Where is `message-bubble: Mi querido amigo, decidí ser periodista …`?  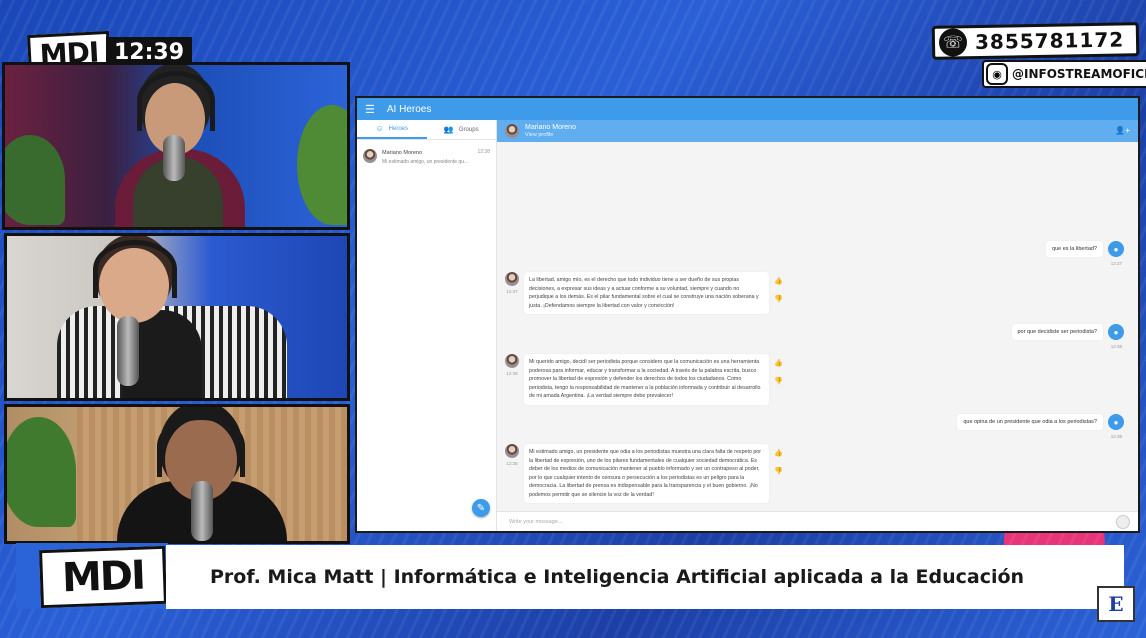
message-bubble: Mi querido amigo, decidí ser periodista … is located at coordinates (646, 379).